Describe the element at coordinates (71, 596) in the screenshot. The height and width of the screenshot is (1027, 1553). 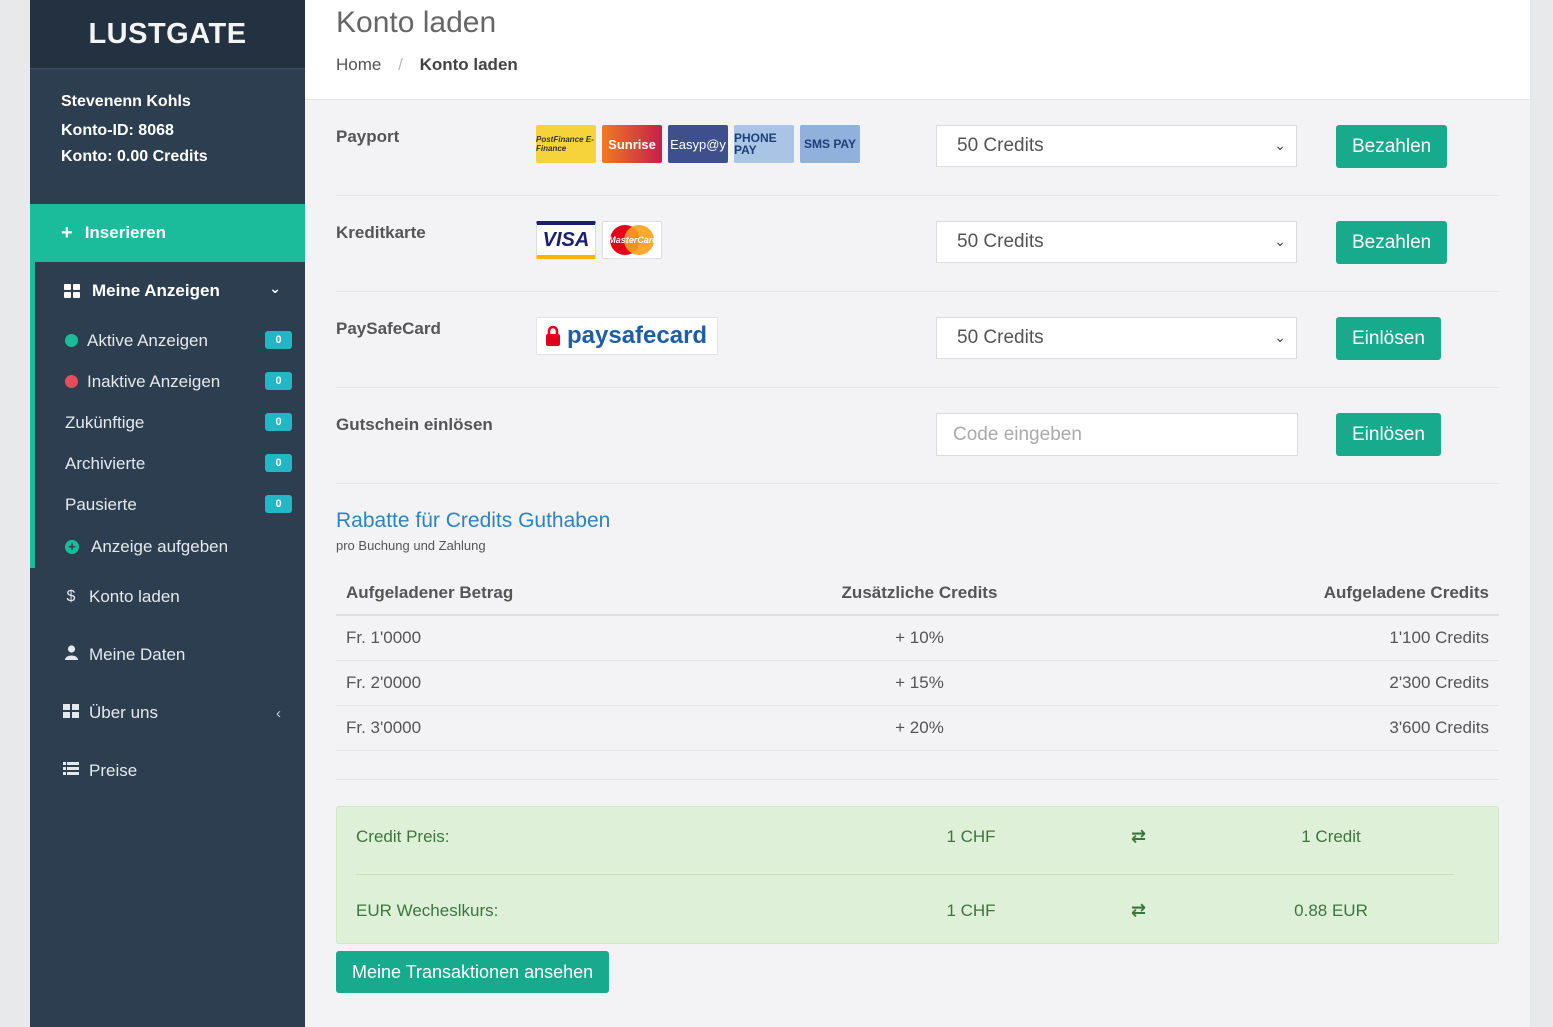
I see `dollar-icon: $` at that location.